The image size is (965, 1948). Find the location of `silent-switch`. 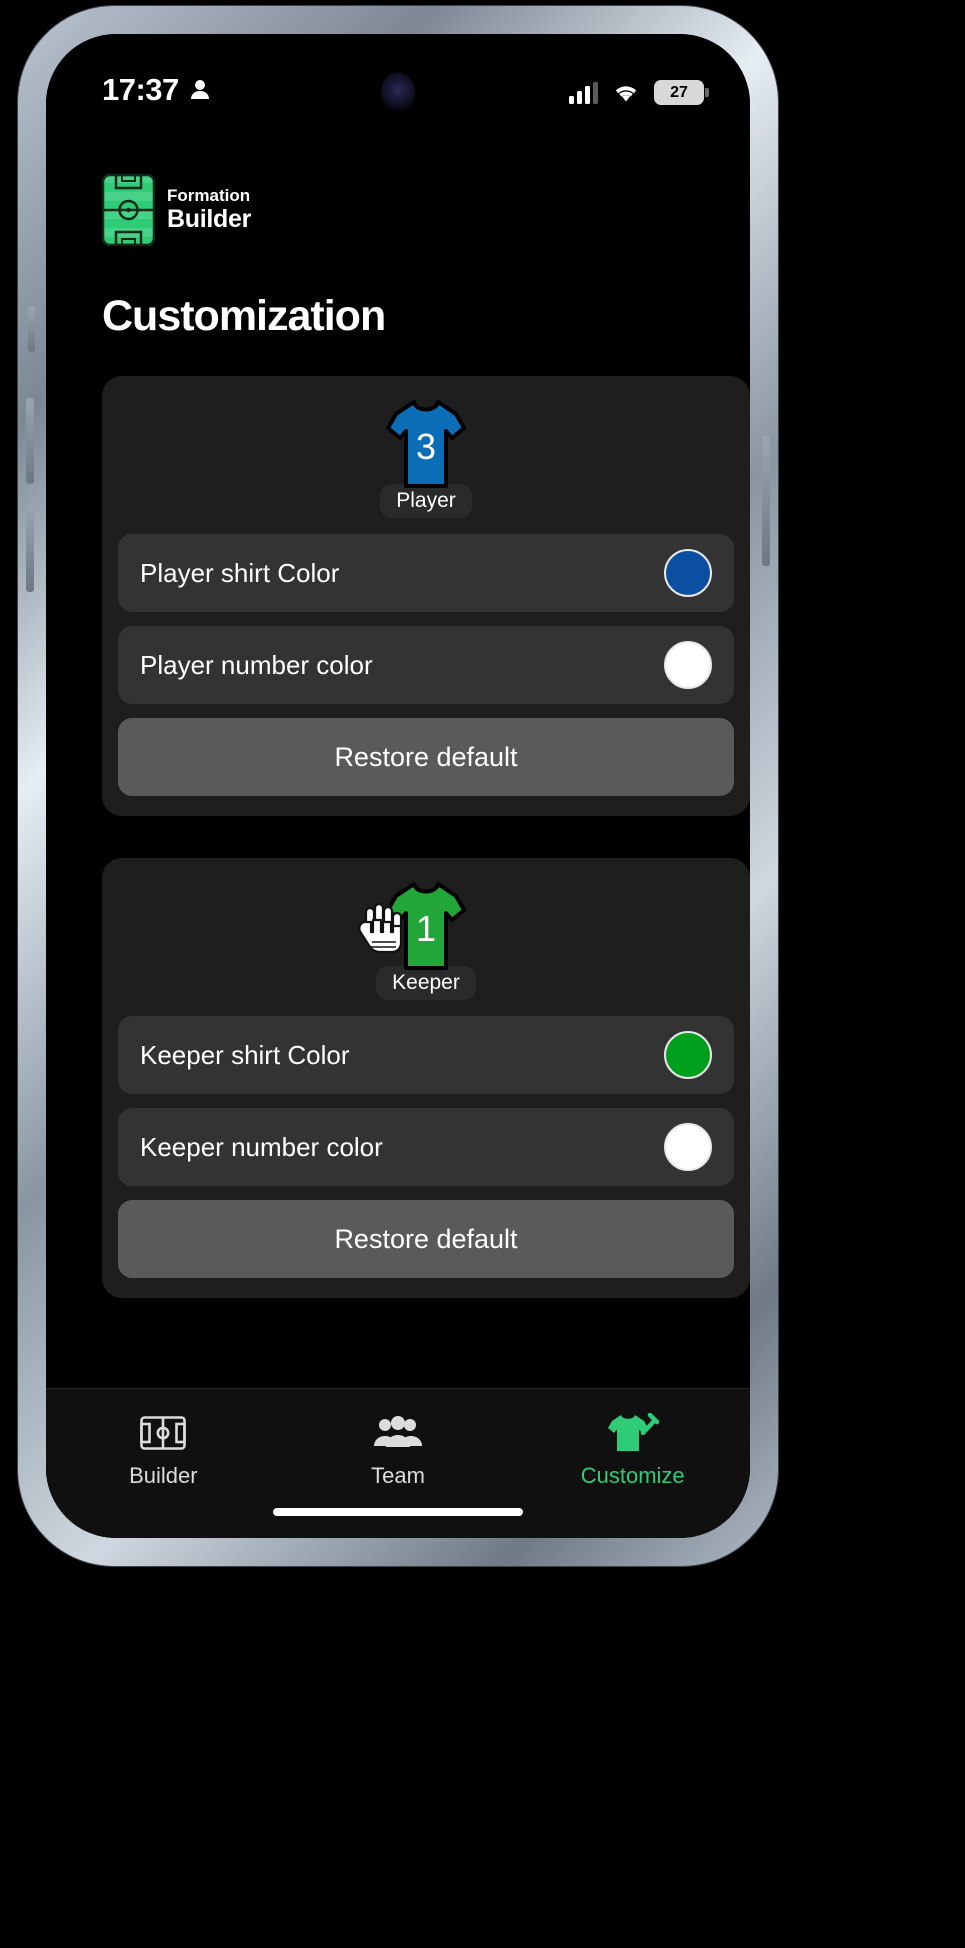

silent-switch is located at coordinates (31, 329).